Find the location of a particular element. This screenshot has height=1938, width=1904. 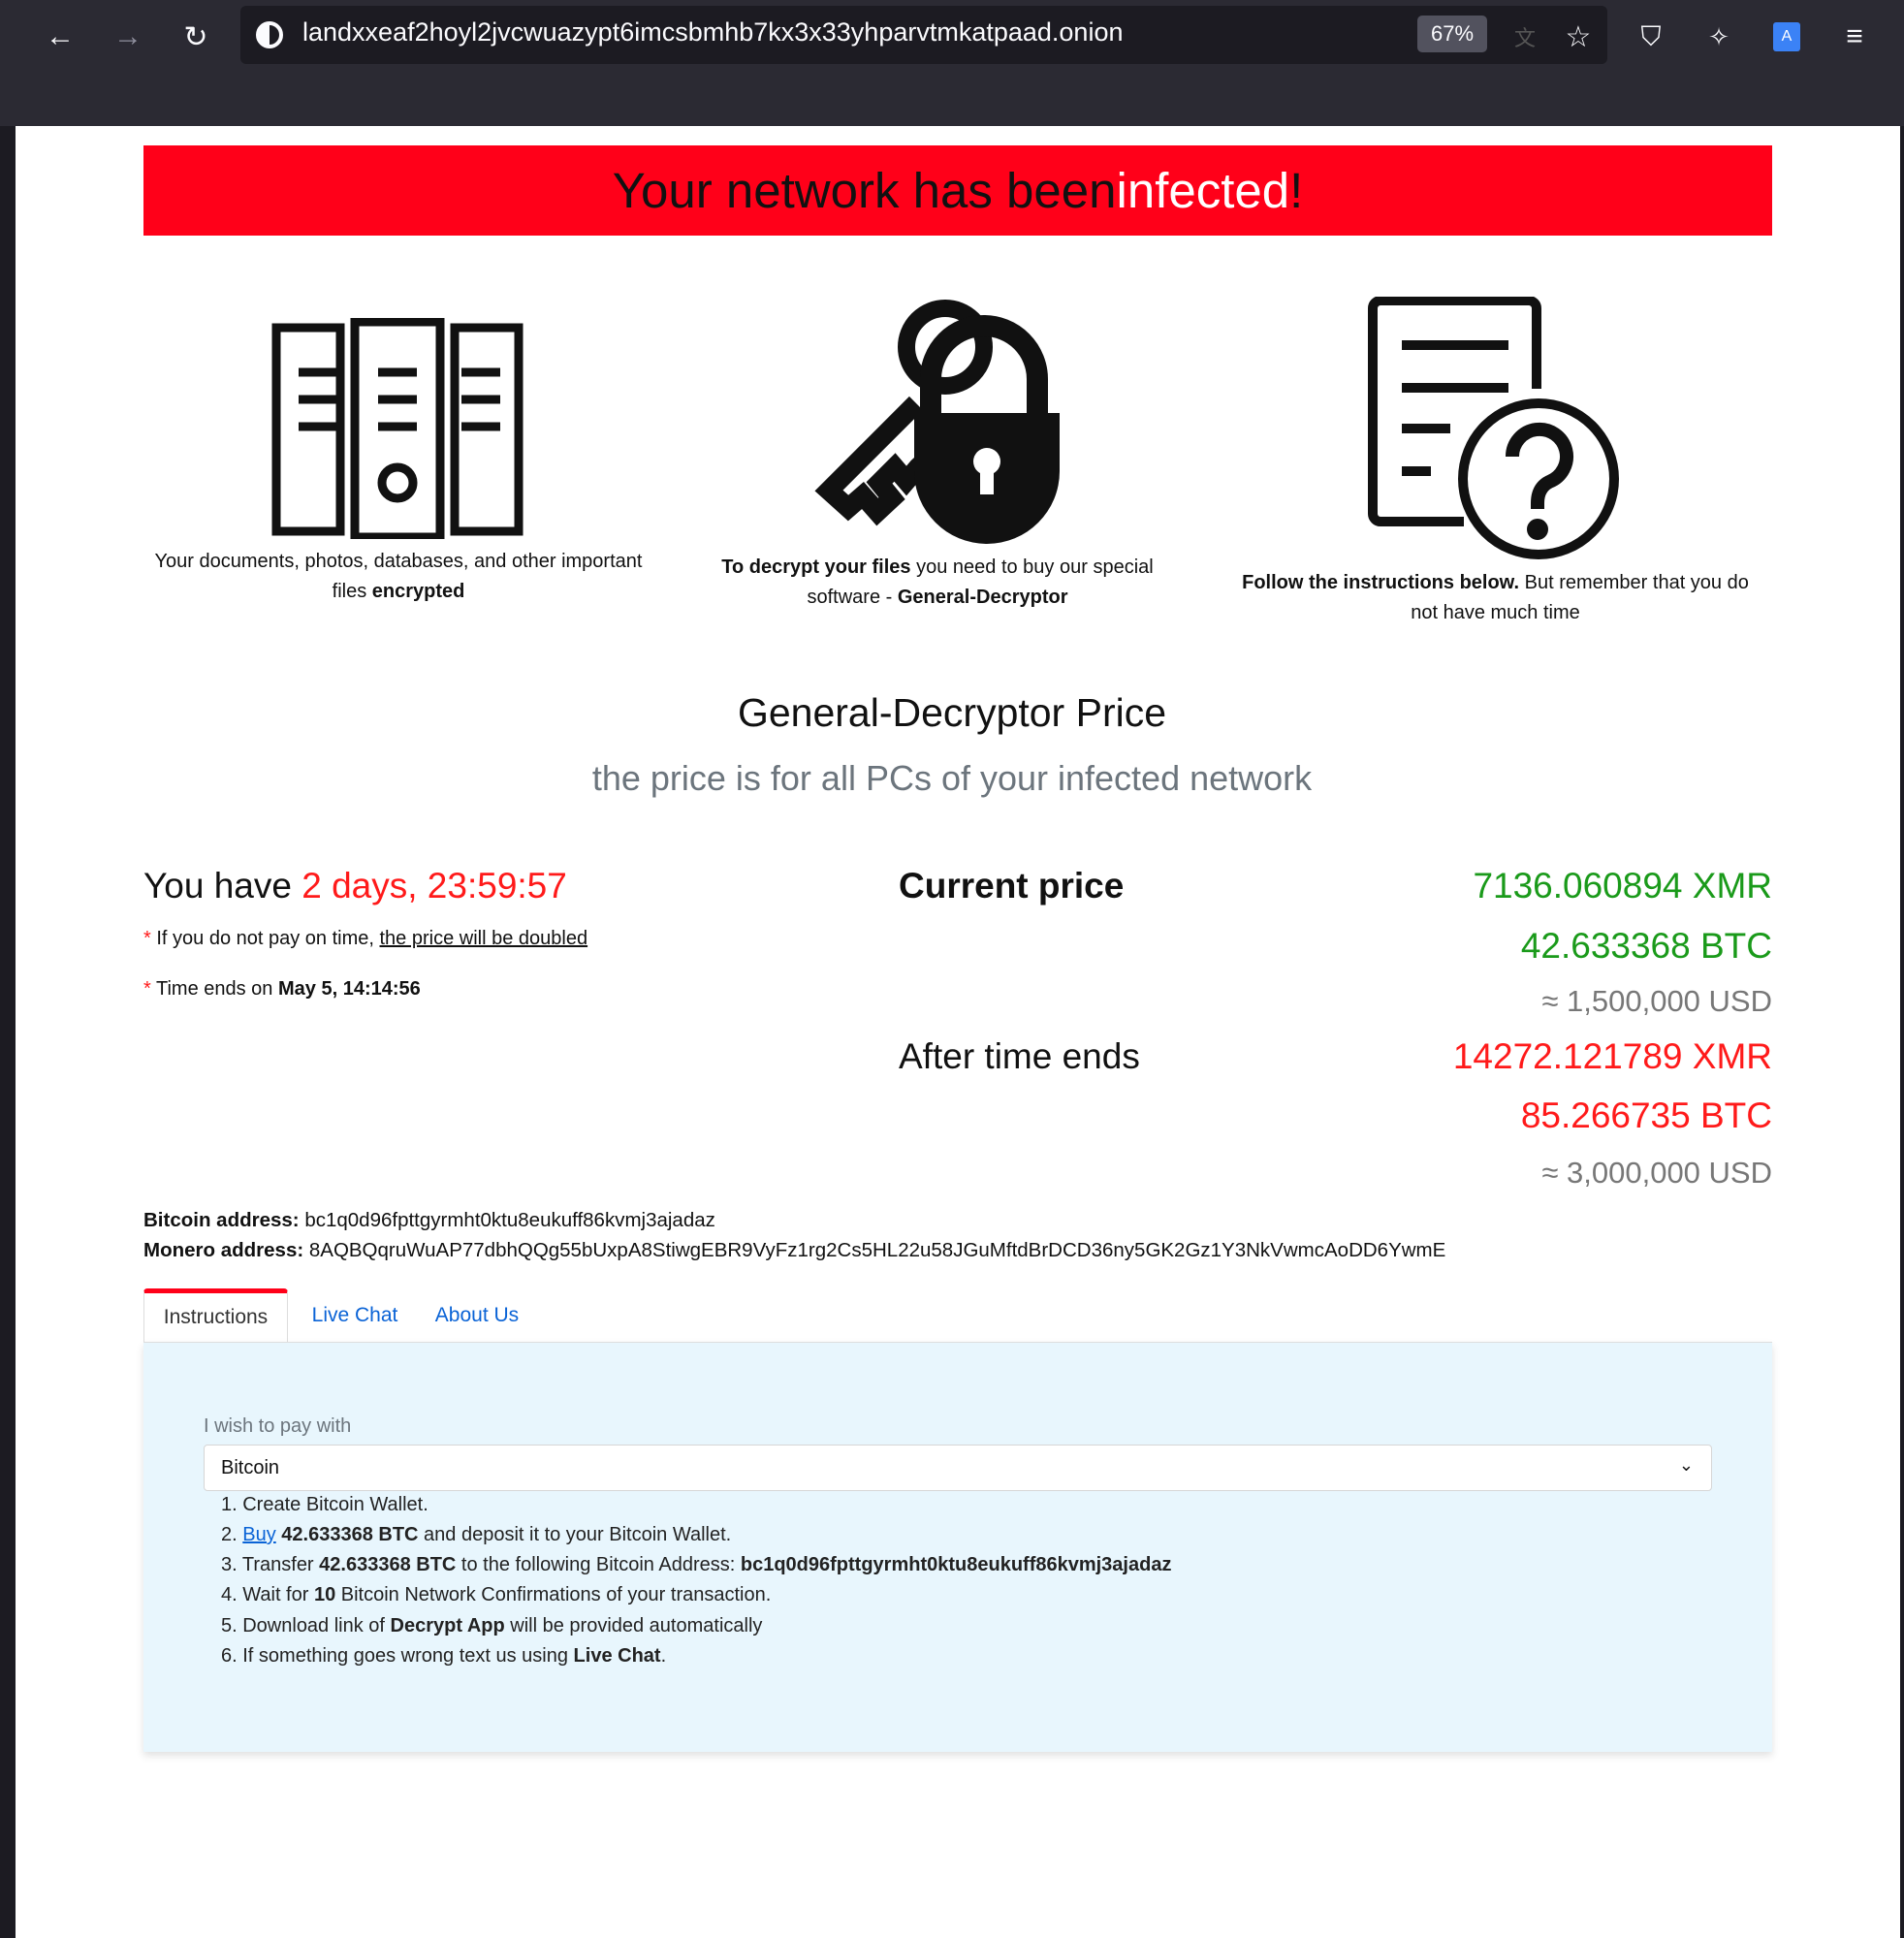

zoom-level: 67% is located at coordinates (1452, 34).